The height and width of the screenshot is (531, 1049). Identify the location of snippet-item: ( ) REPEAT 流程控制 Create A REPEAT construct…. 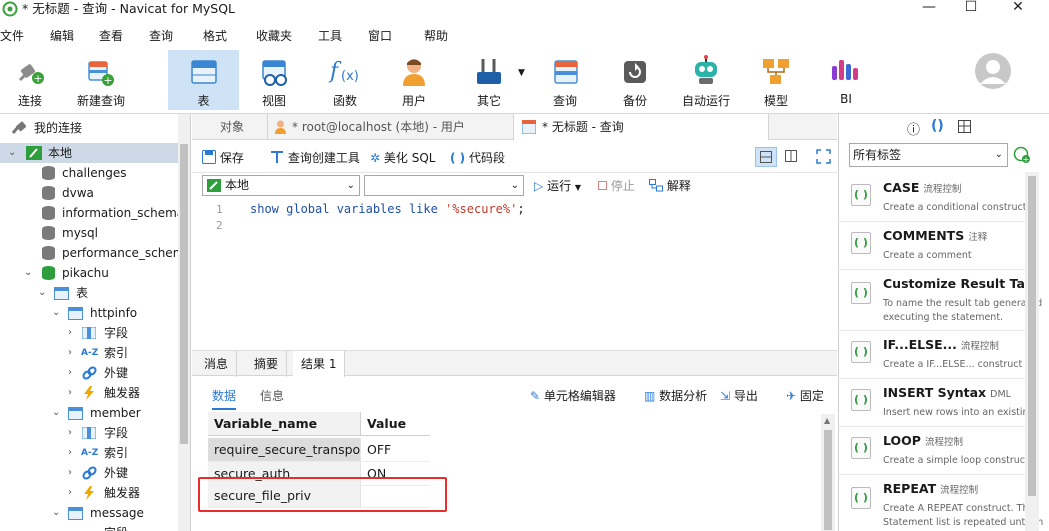
(941, 503).